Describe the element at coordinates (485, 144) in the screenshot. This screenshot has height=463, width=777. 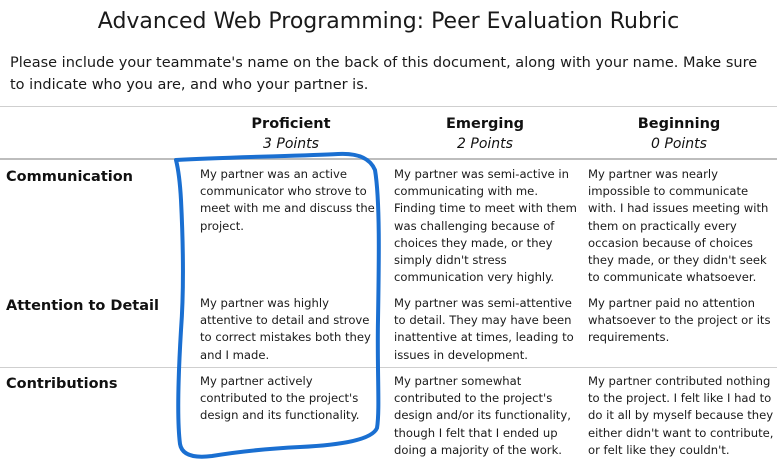
I see `column-points: 2 Points` at that location.